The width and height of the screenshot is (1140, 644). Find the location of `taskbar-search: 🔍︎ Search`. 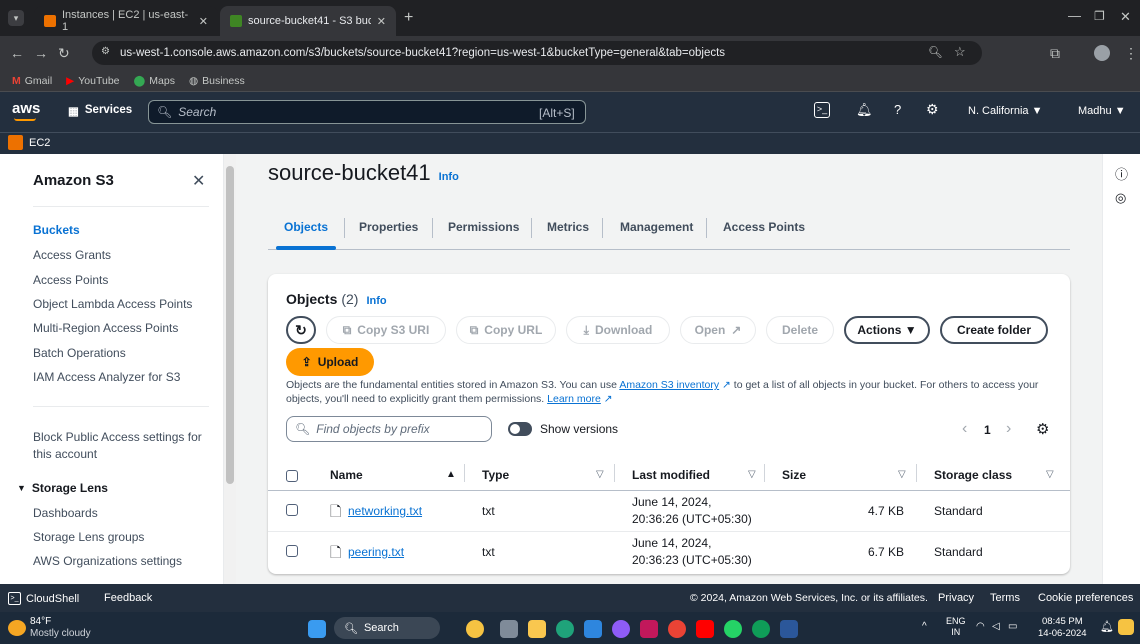

taskbar-search: 🔍︎ Search is located at coordinates (387, 628).